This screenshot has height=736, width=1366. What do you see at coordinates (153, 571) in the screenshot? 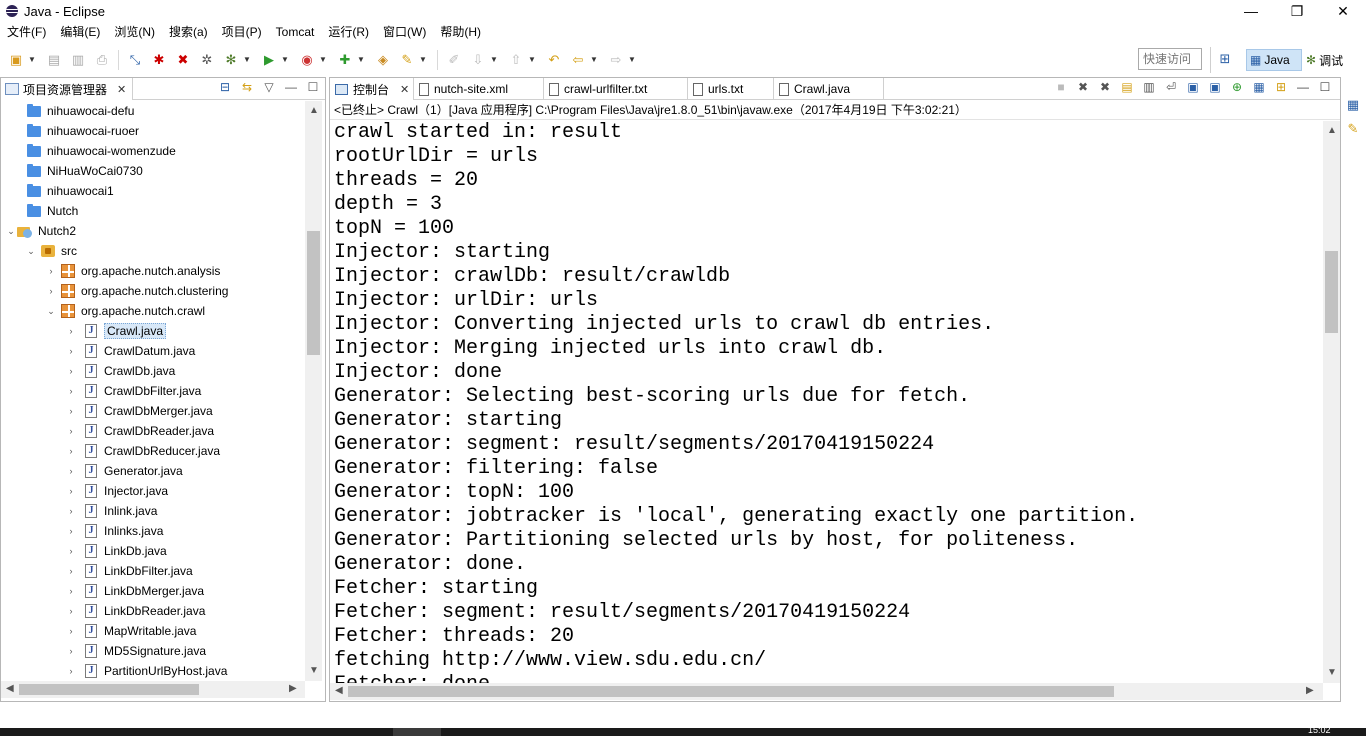
I see `tree-item: › J LinkDbFilter.java` at bounding box center [153, 571].